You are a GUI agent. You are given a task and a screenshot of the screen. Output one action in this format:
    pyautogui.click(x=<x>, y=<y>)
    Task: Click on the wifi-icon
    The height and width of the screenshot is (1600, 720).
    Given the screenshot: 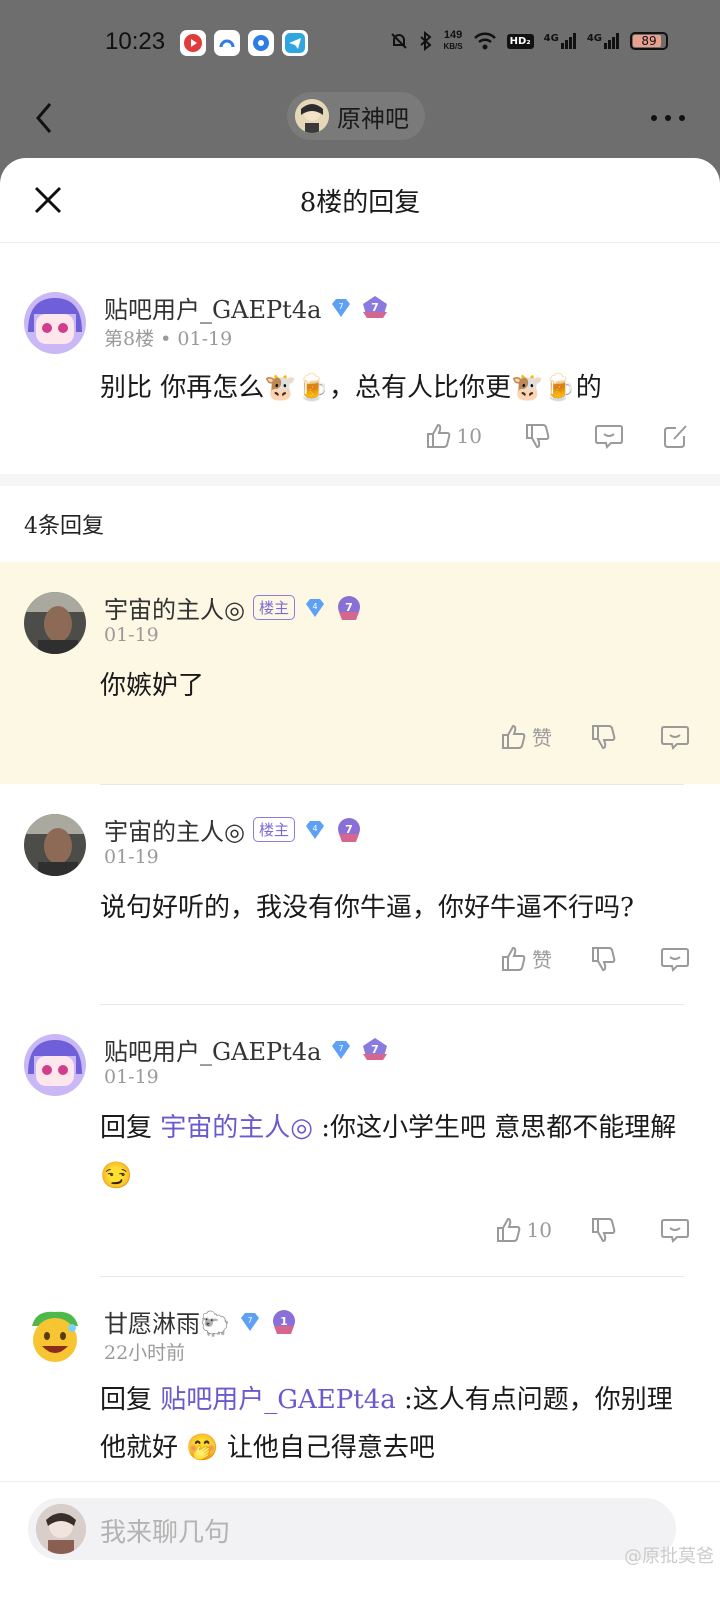 What is the action you would take?
    pyautogui.click(x=484, y=41)
    